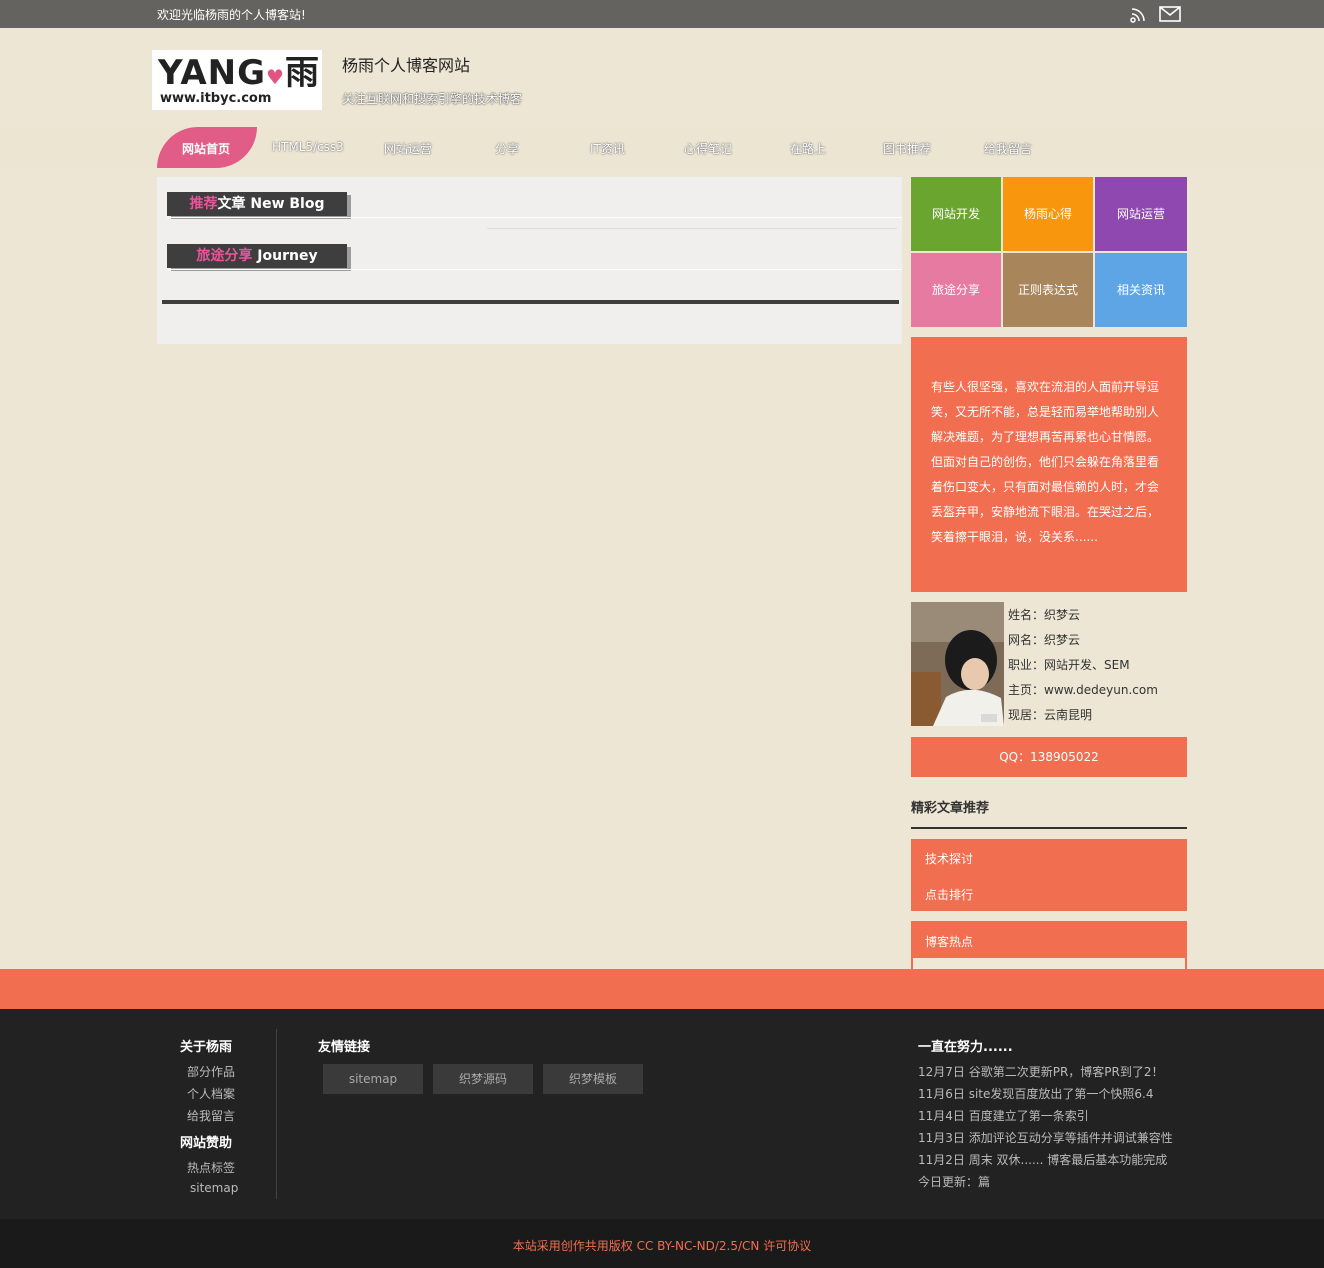 This screenshot has width=1324, height=1268. What do you see at coordinates (408, 148) in the screenshot?
I see `nav-item-operation: 网站运营` at bounding box center [408, 148].